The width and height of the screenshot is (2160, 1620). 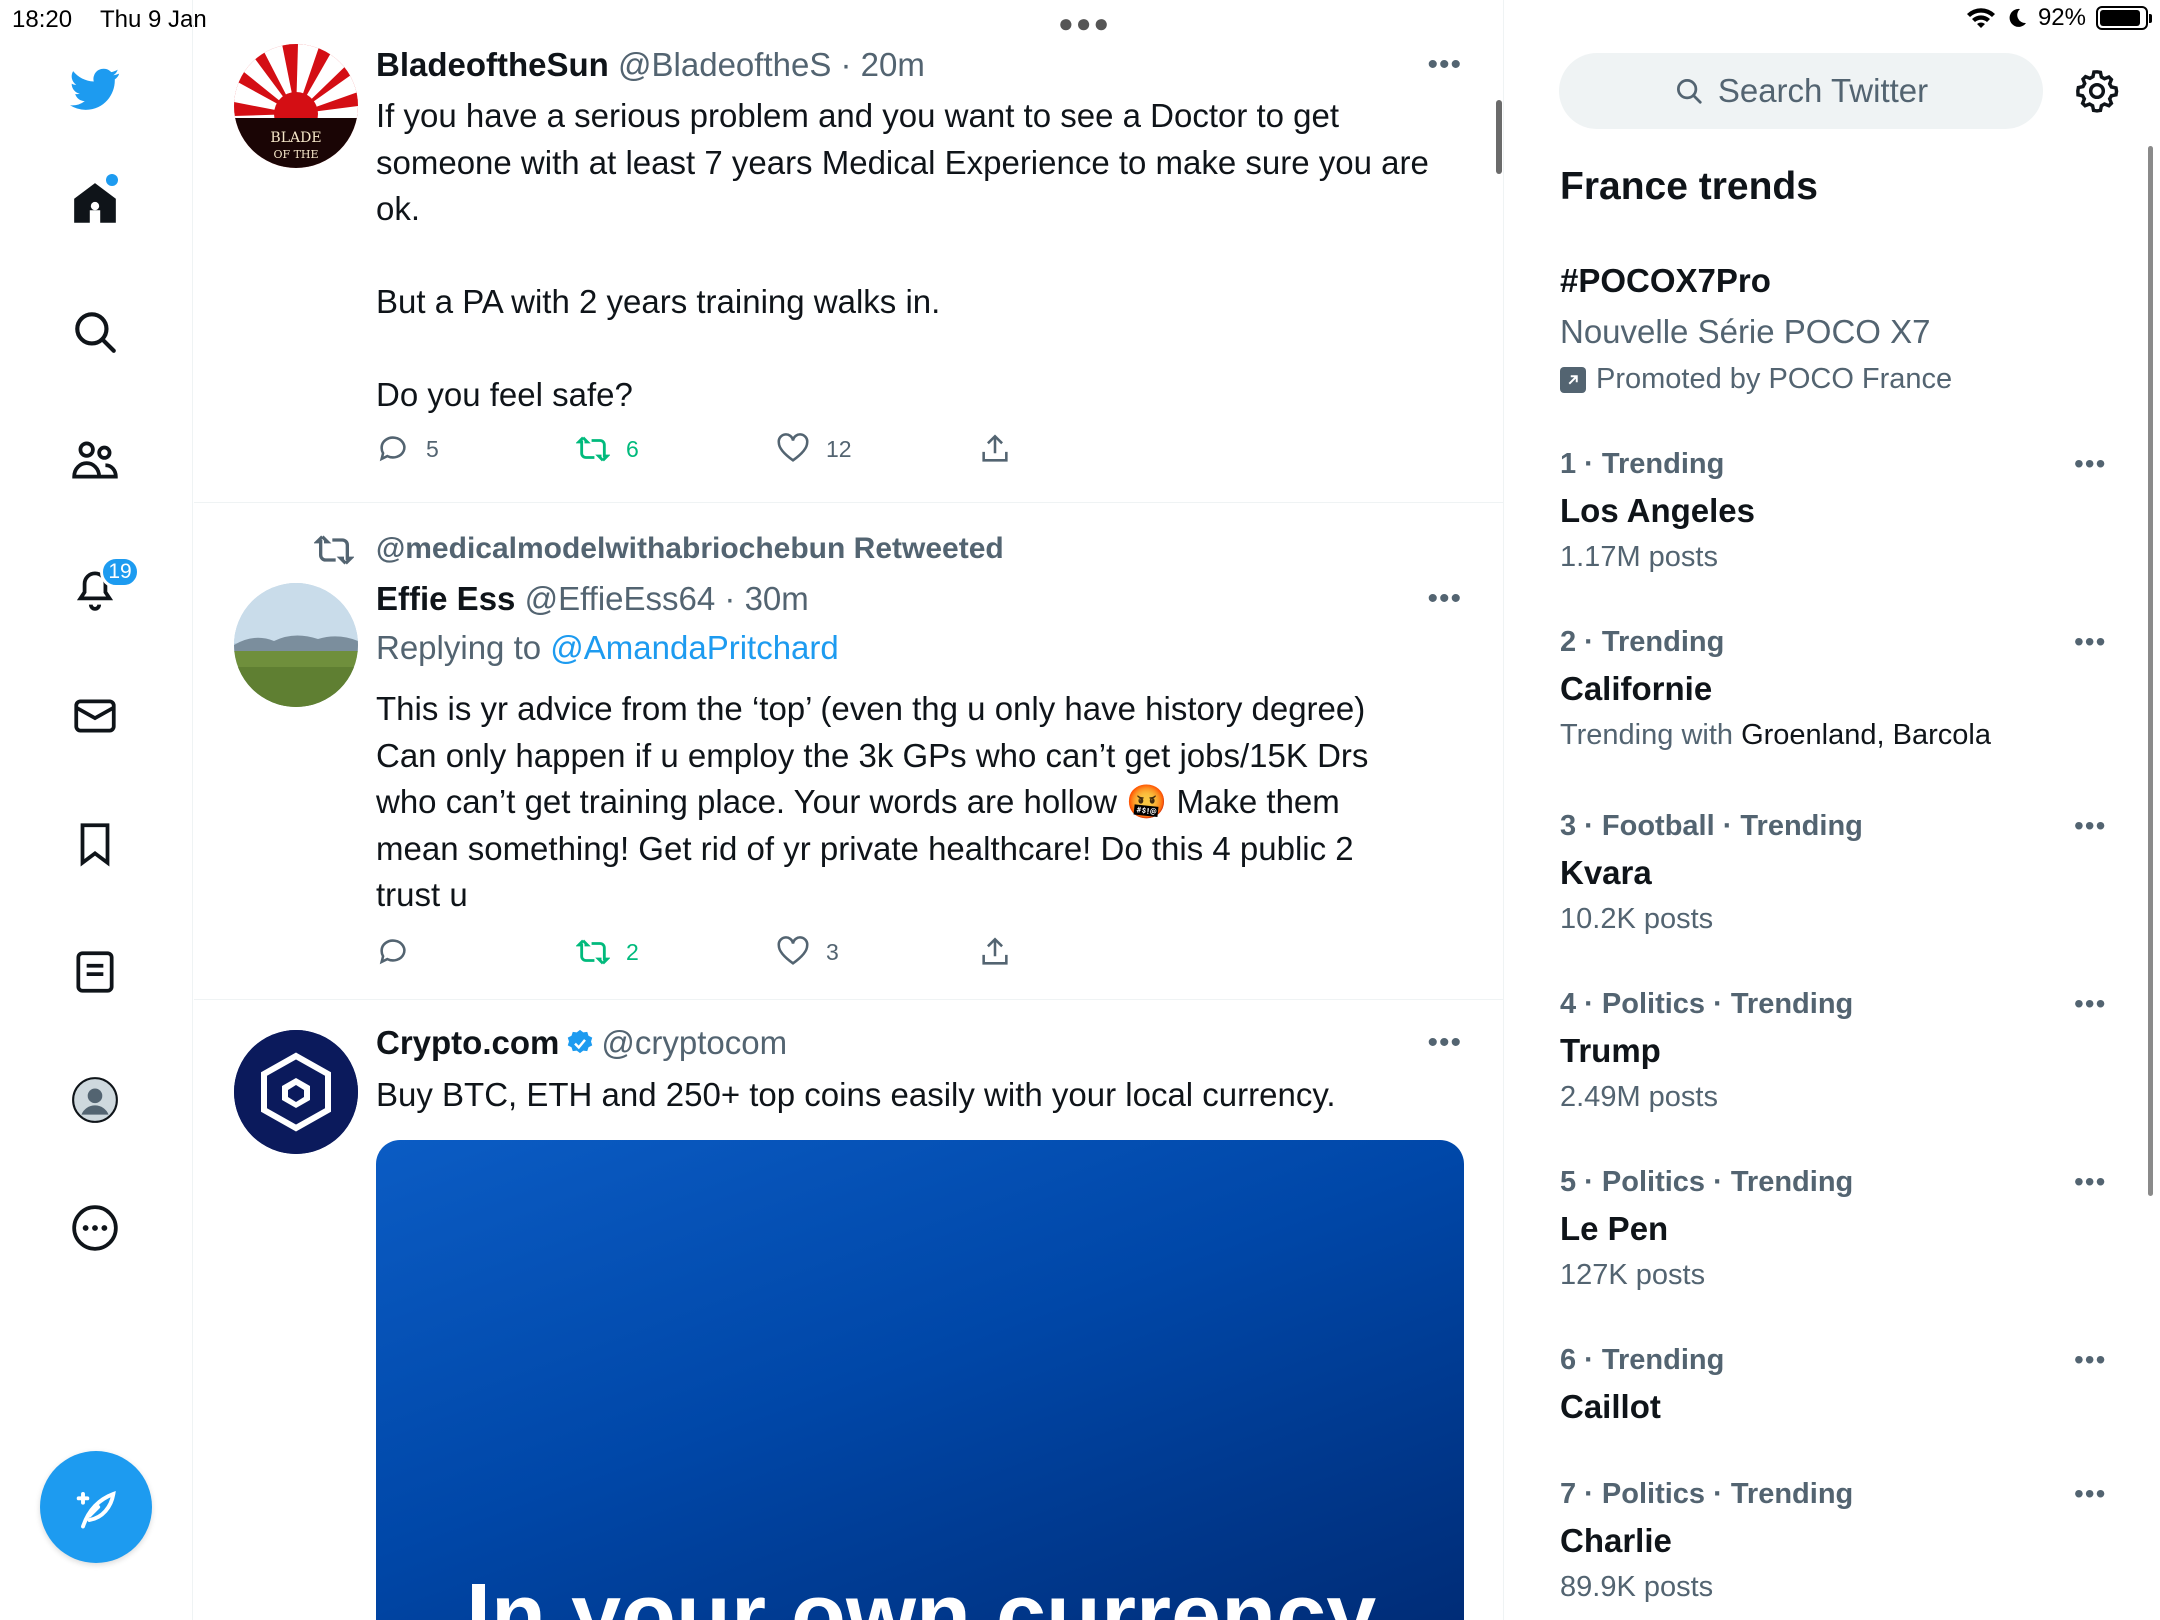 What do you see at coordinates (334, 550) in the screenshot?
I see `retweeted-icon` at bounding box center [334, 550].